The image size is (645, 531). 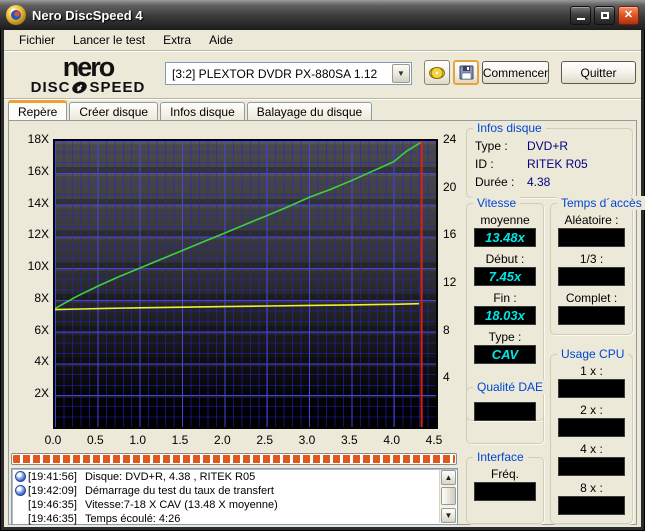 I want to click on save-button, so click(x=466, y=72).